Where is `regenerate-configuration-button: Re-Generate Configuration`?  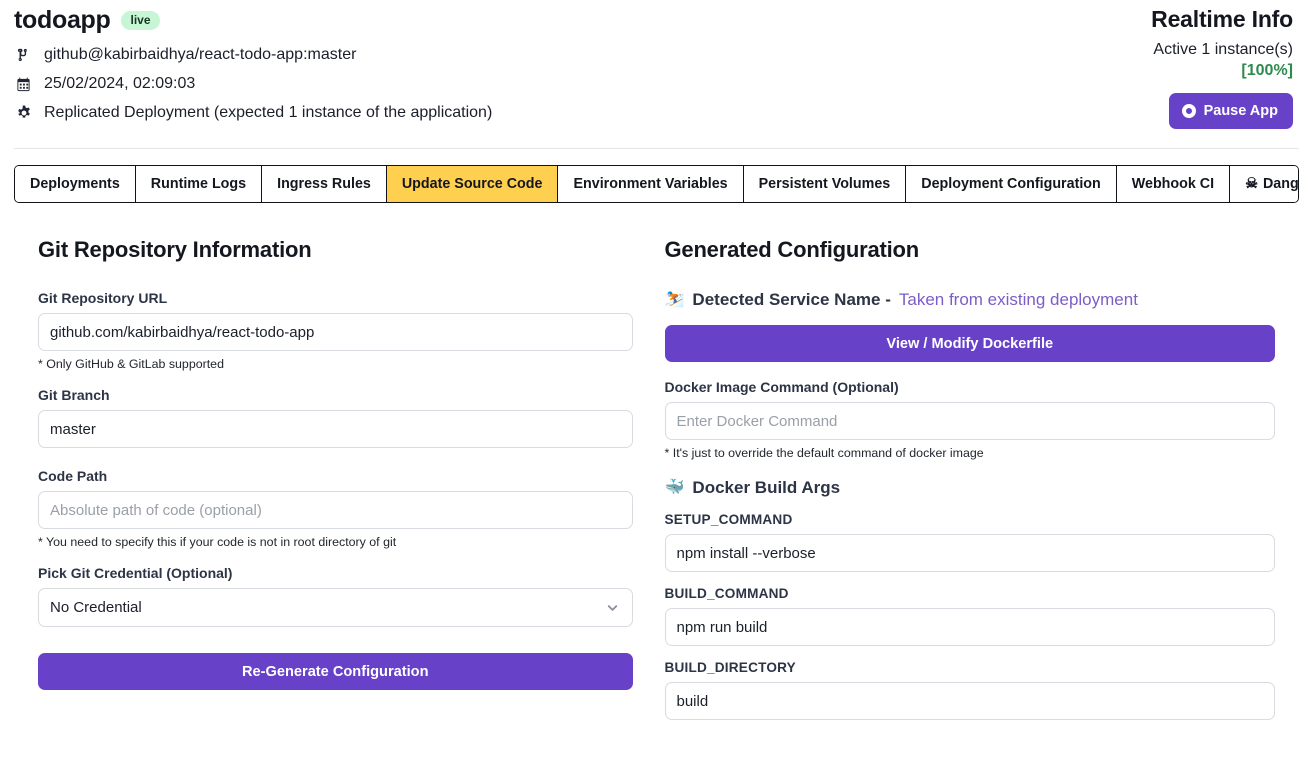
regenerate-configuration-button: Re-Generate Configuration is located at coordinates (335, 672).